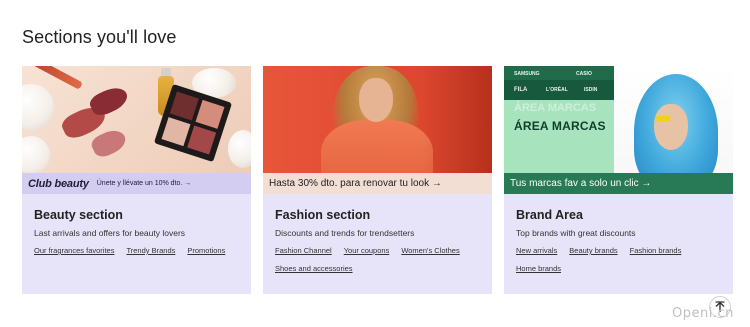 The height and width of the screenshot is (327, 750). Describe the element at coordinates (323, 215) in the screenshot. I see `card-title: Fashion section` at that location.